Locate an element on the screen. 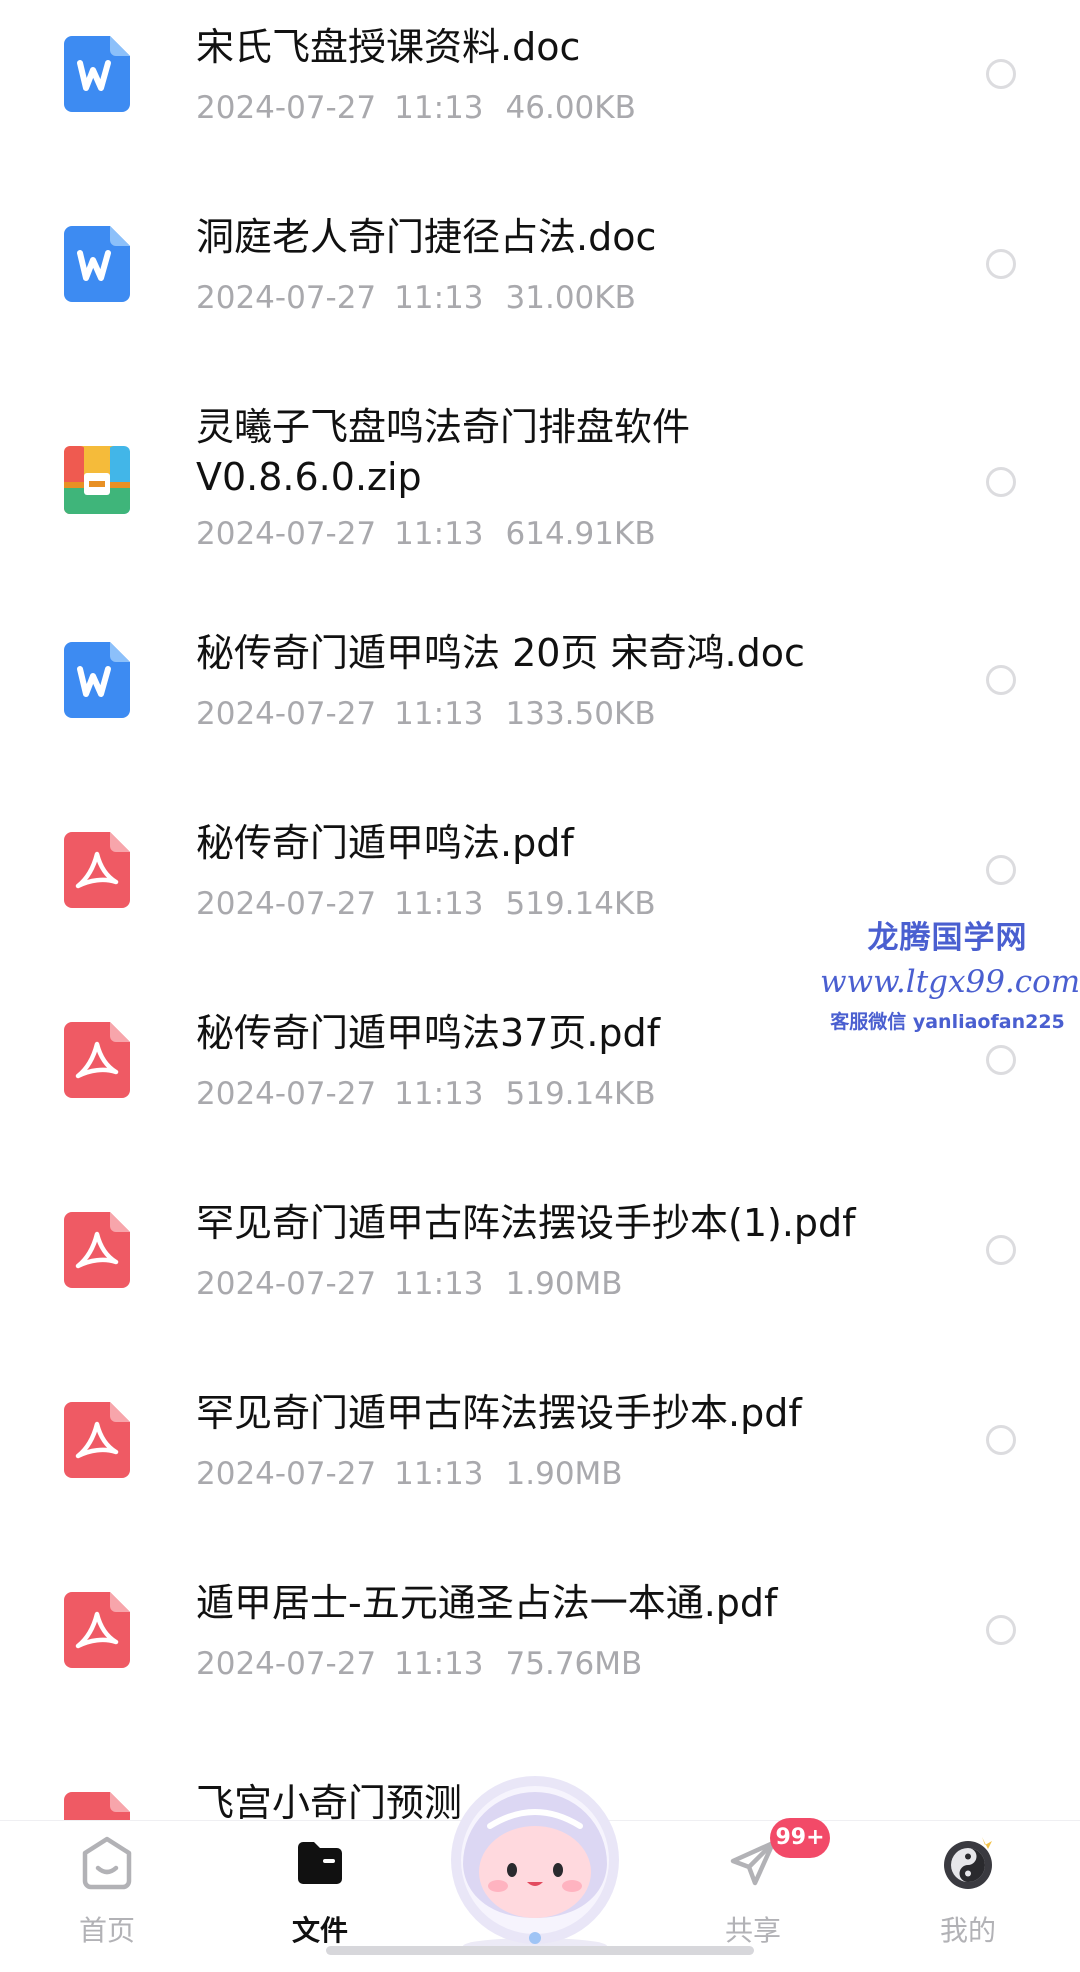  tab-label: 文件 is located at coordinates (319, 1930).